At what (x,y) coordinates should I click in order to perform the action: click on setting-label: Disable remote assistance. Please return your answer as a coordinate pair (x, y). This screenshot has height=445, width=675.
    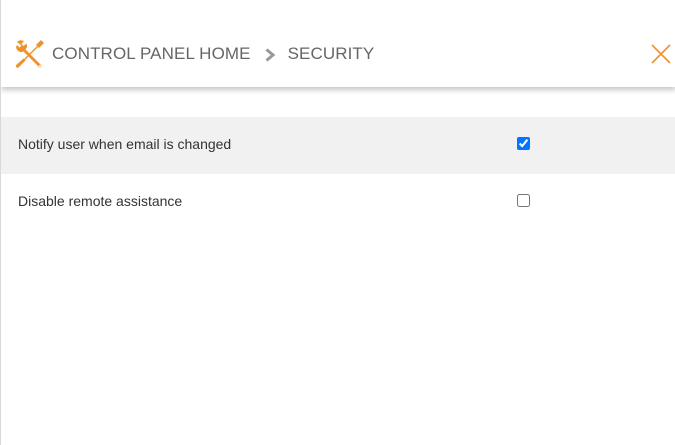
    Looking at the image, I should click on (100, 201).